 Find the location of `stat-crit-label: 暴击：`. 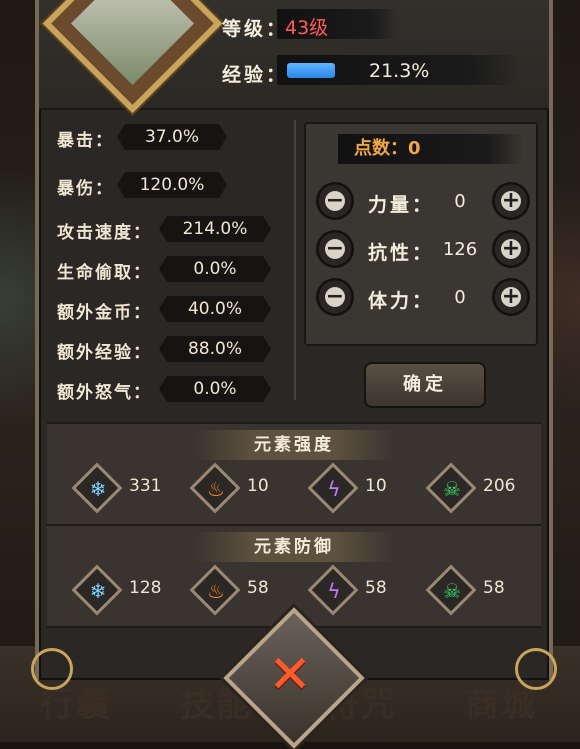

stat-crit-label: 暴击： is located at coordinates (85, 141).